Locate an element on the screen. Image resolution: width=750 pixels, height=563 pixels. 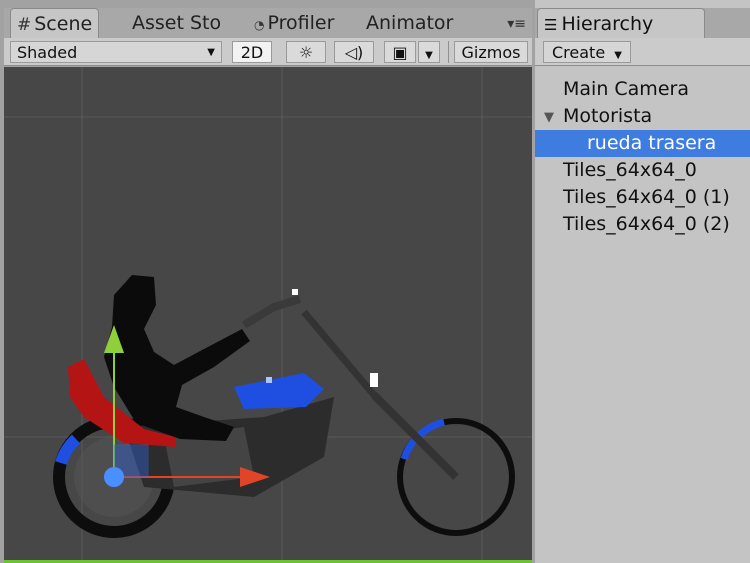
hierarchy-toolbar: Create ▼ is located at coordinates (642, 52).